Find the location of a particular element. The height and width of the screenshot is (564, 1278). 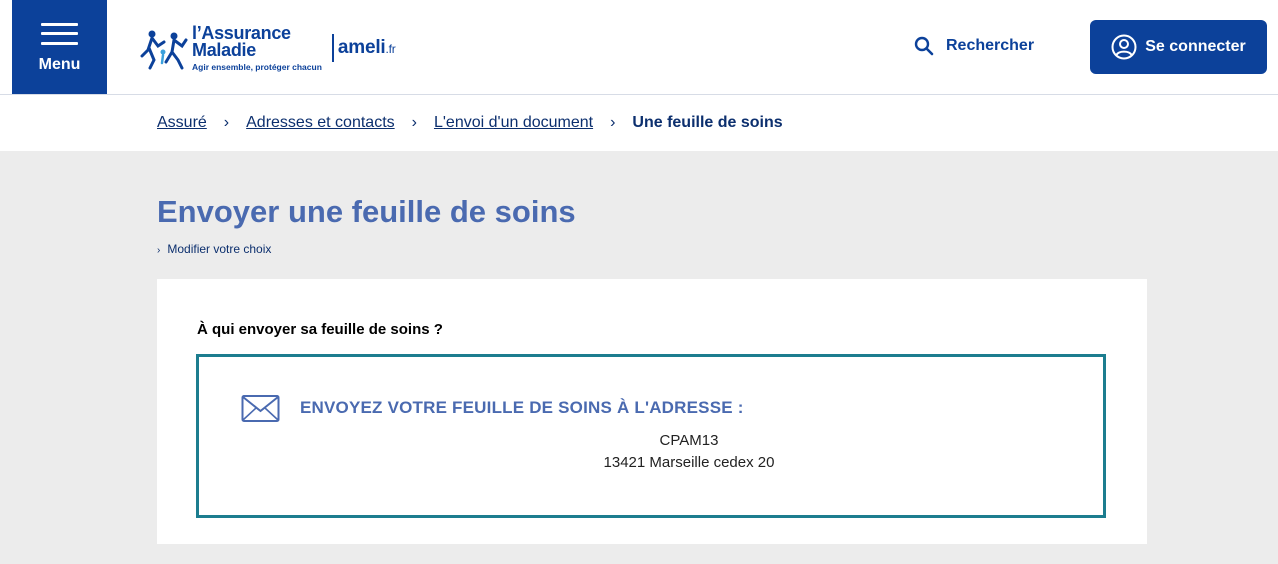

logo-title-line2: Maladie is located at coordinates (224, 49).